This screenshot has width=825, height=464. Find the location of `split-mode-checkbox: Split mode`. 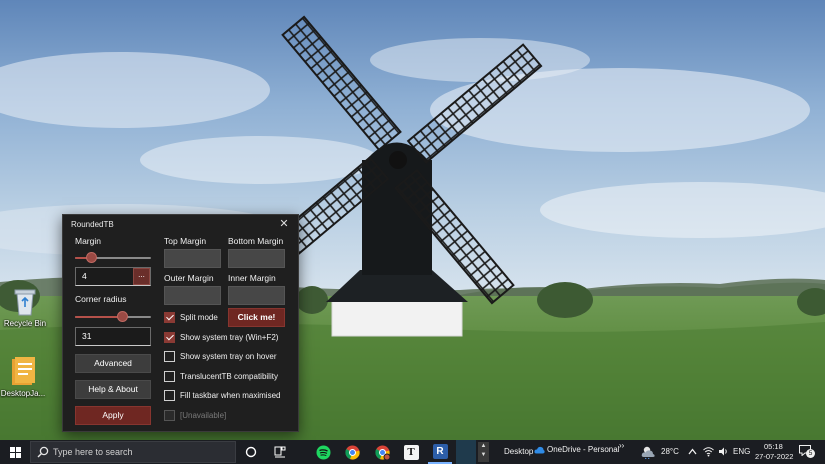

split-mode-checkbox: Split mode is located at coordinates (191, 317).